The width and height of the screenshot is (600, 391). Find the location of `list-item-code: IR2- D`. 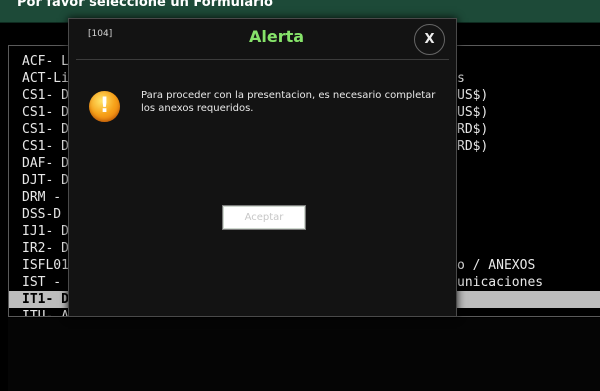

list-item-code: IR2- D is located at coordinates (45, 248).